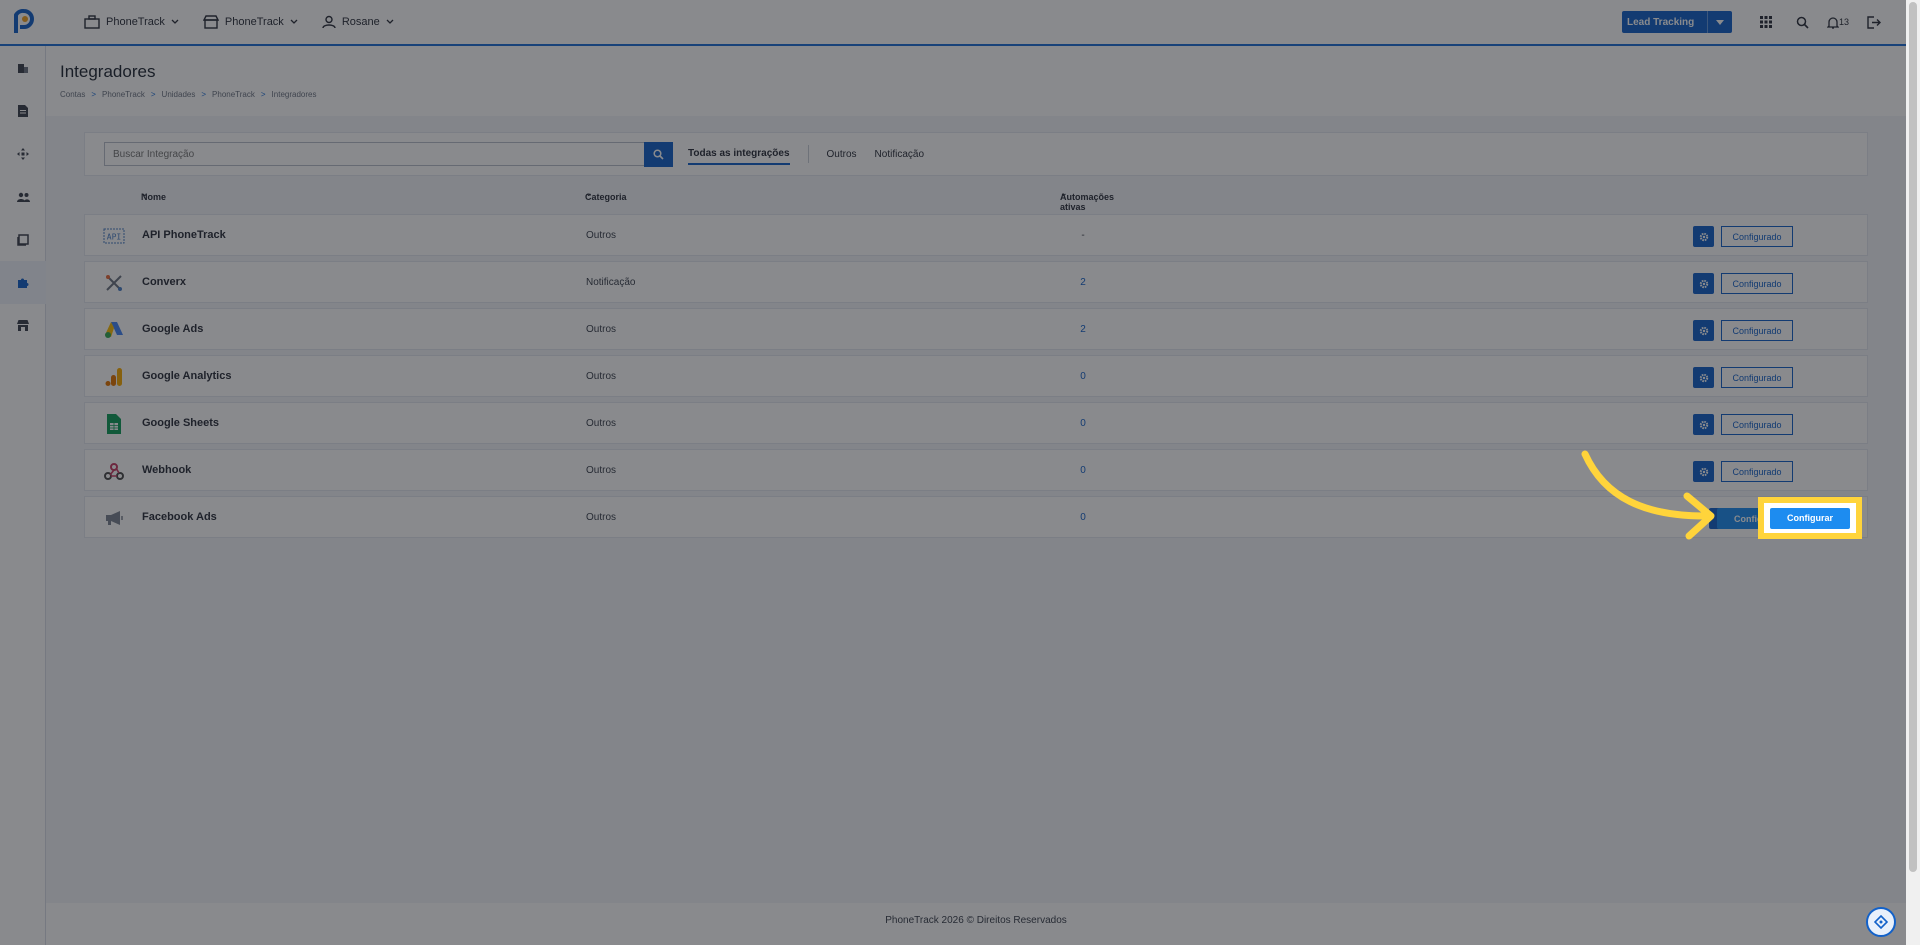 The height and width of the screenshot is (945, 1920). What do you see at coordinates (976, 235) in the screenshot?
I see `table-row: API API PhoneTrack Outros - Configurado` at bounding box center [976, 235].